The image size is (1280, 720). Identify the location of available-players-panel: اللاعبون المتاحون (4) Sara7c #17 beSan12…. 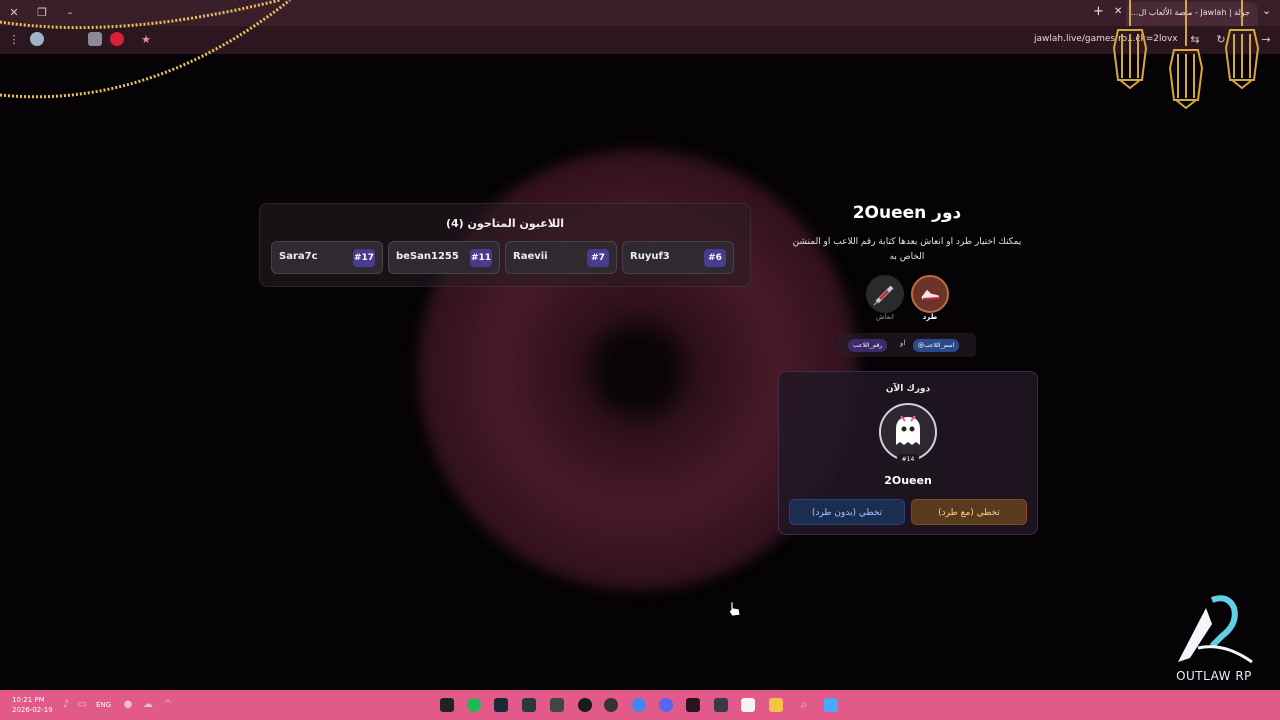
(505, 245).